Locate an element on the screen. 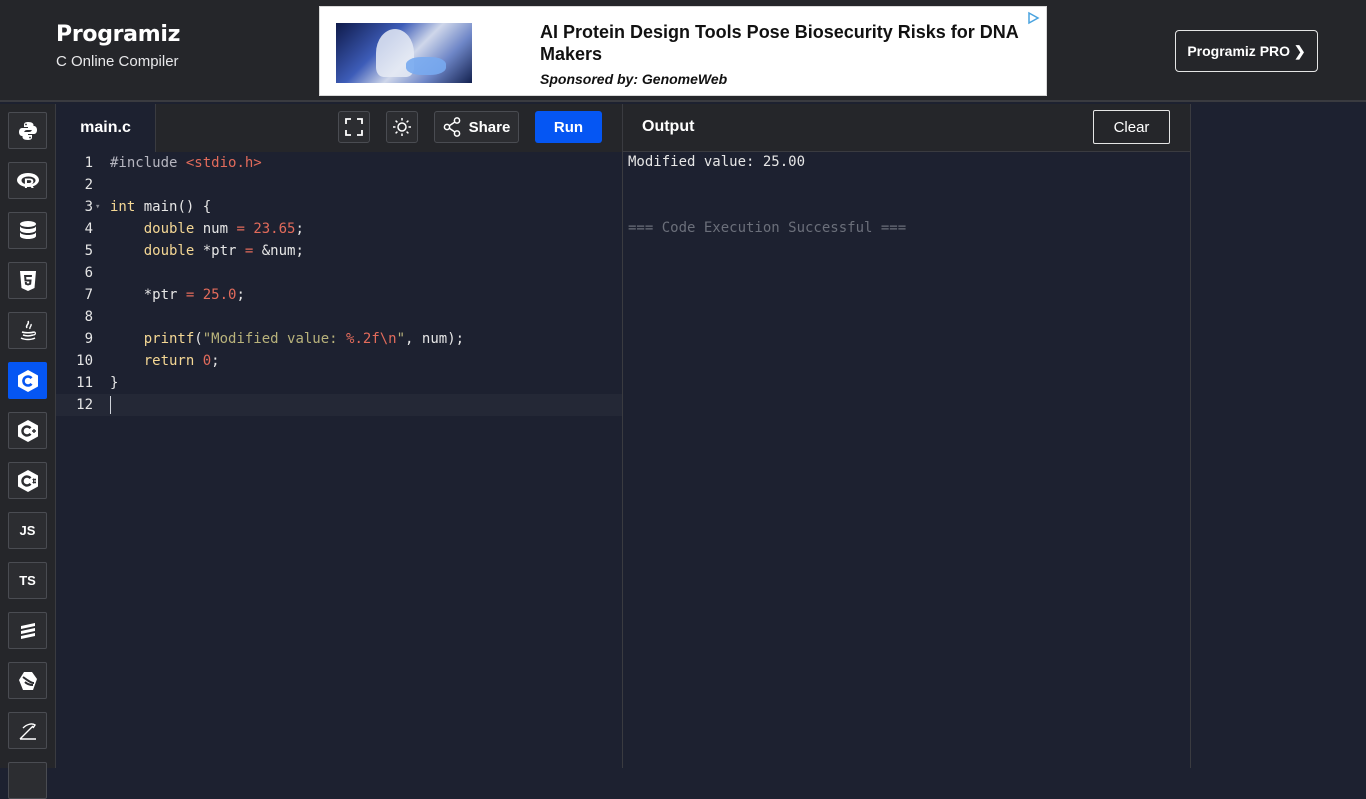 The image size is (1366, 799). go-icon is located at coordinates (27, 630).